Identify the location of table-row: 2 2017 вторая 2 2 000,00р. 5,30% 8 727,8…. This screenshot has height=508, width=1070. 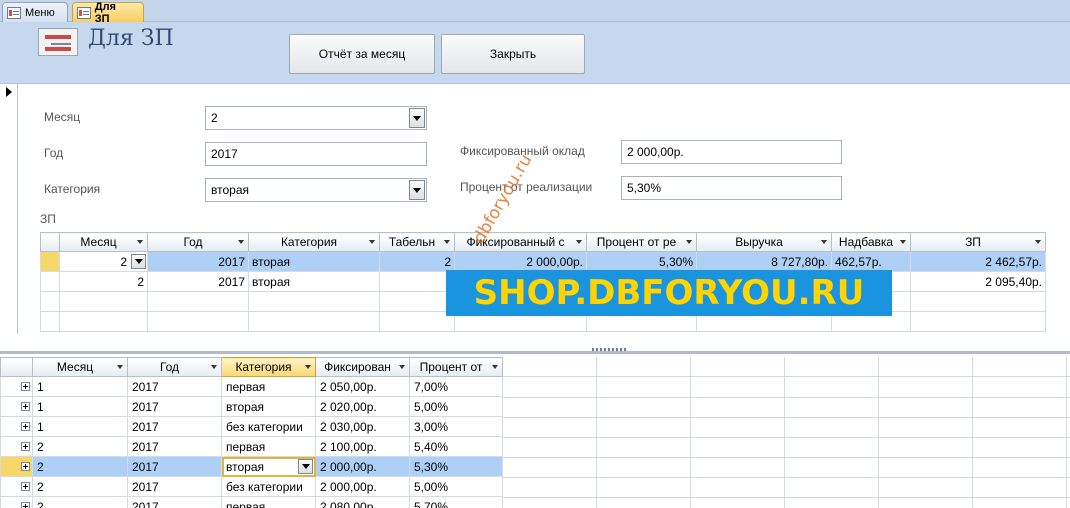
(543, 261).